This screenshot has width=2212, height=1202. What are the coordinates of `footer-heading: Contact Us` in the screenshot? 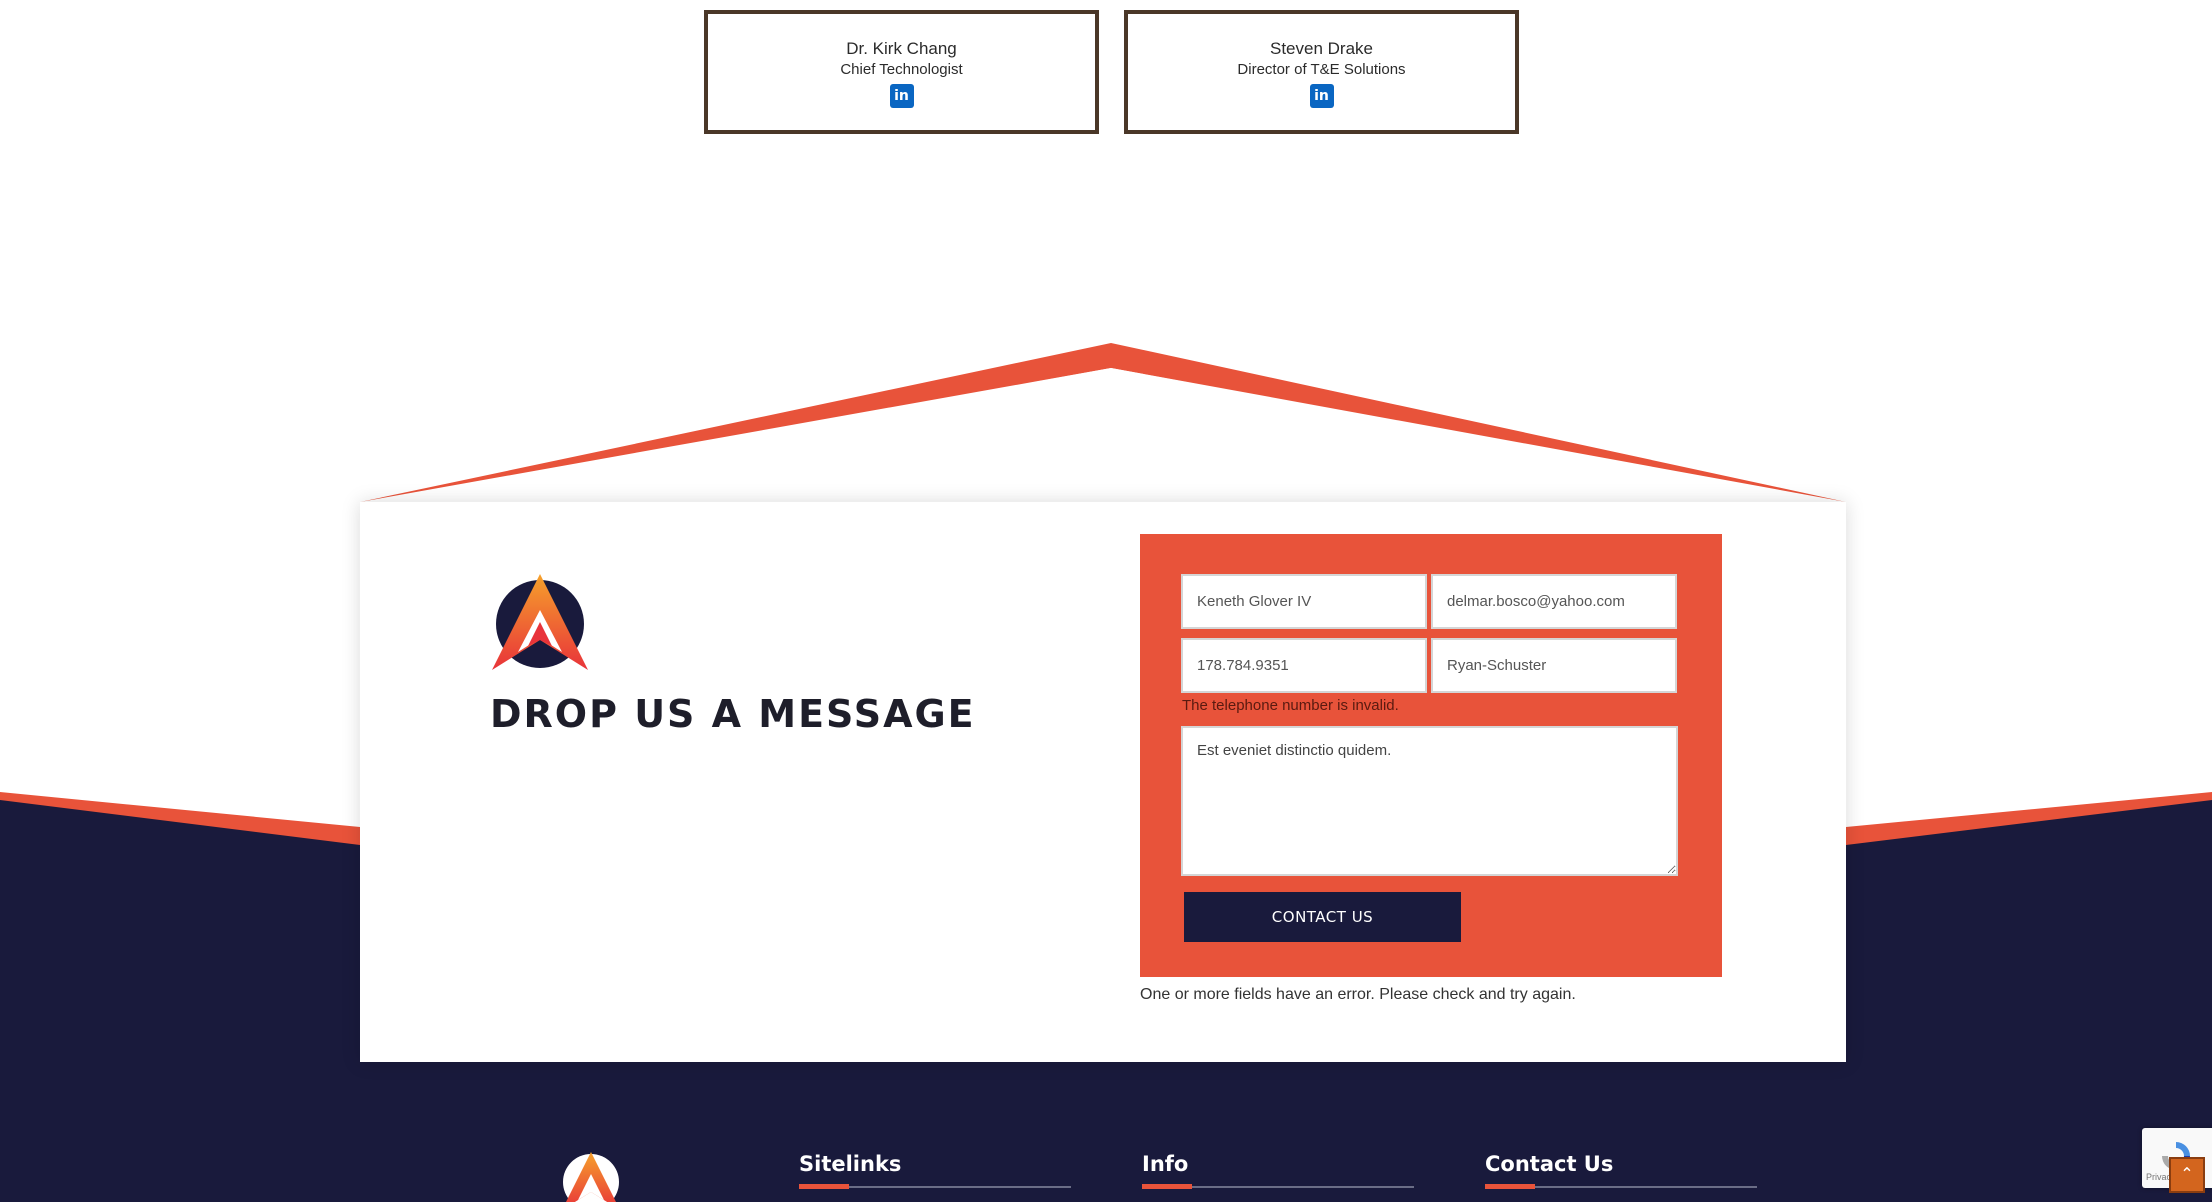 It's located at (1549, 1164).